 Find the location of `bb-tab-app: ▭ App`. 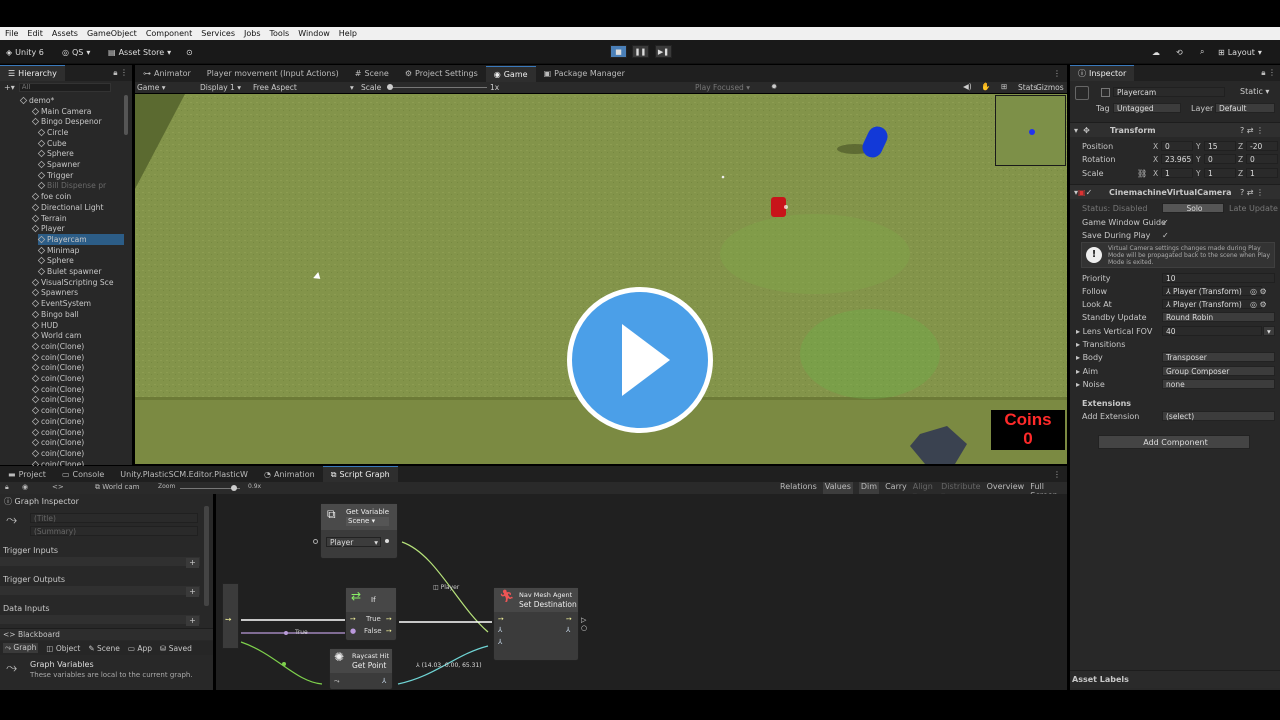

bb-tab-app: ▭ App is located at coordinates (140, 648).